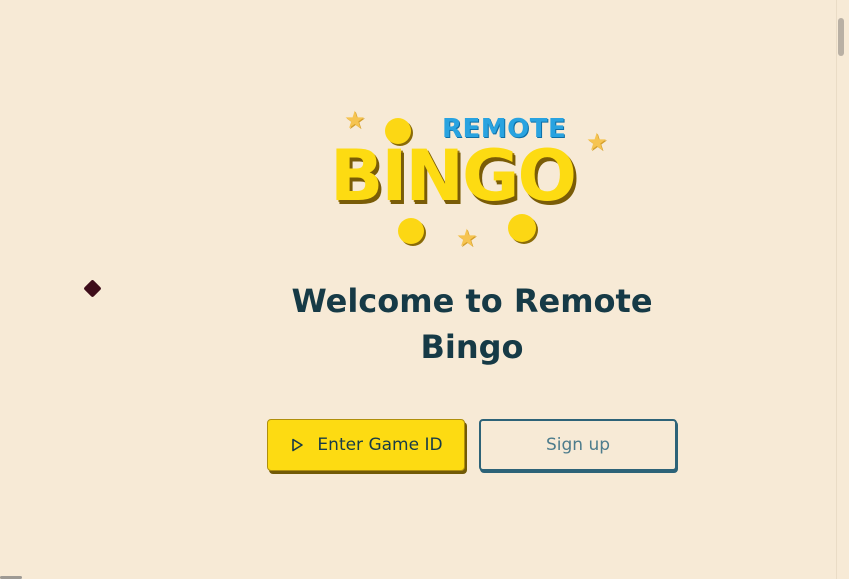 The width and height of the screenshot is (849, 579). Describe the element at coordinates (92, 288) in the screenshot. I see `diamond-icon` at that location.